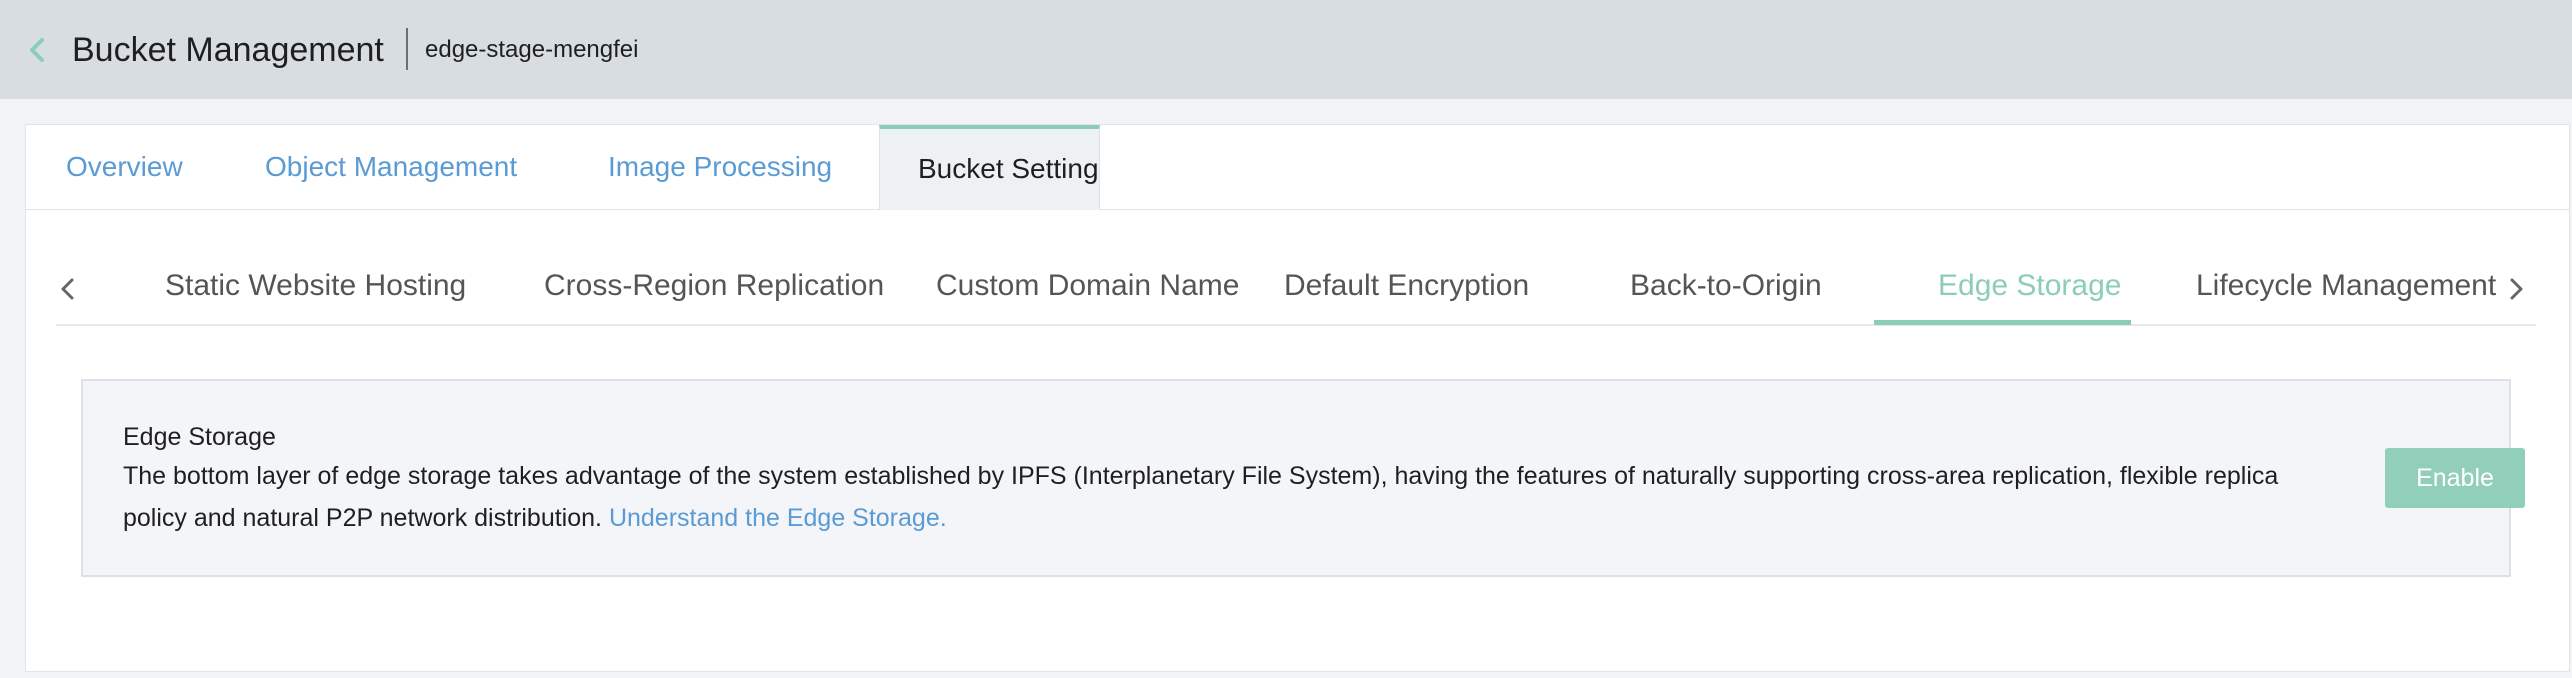 The height and width of the screenshot is (678, 2572). What do you see at coordinates (38, 50) in the screenshot?
I see `back-chevron-icon` at bounding box center [38, 50].